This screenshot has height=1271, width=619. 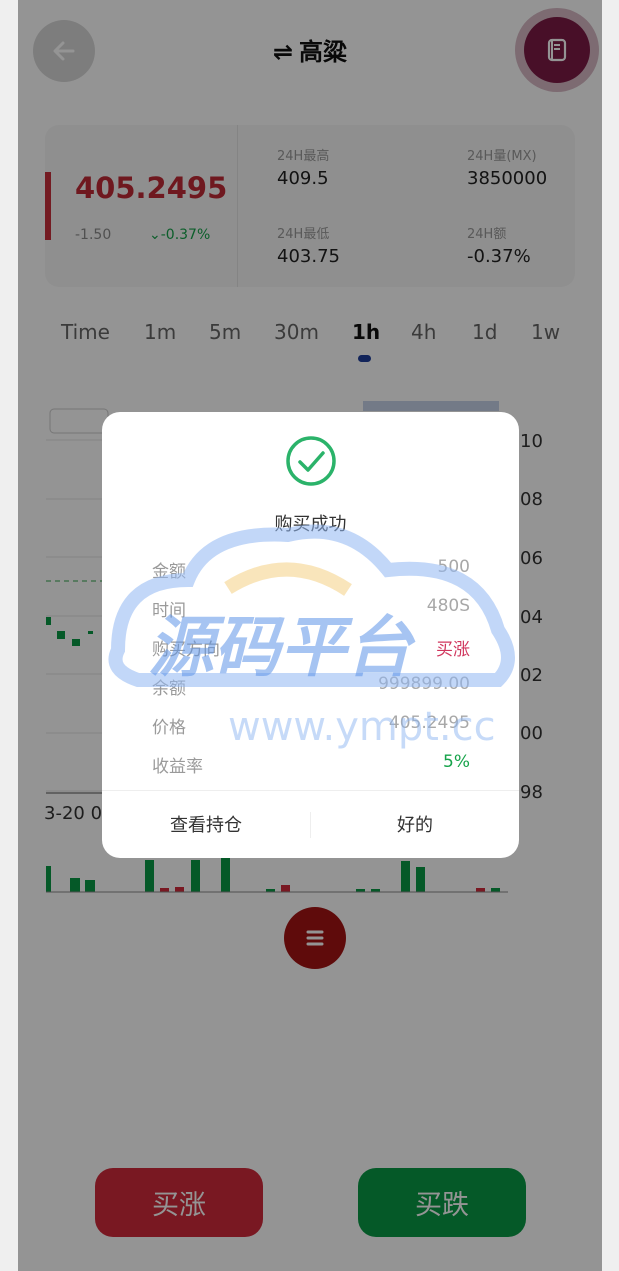 I want to click on detail-value: 480S, so click(x=448, y=606).